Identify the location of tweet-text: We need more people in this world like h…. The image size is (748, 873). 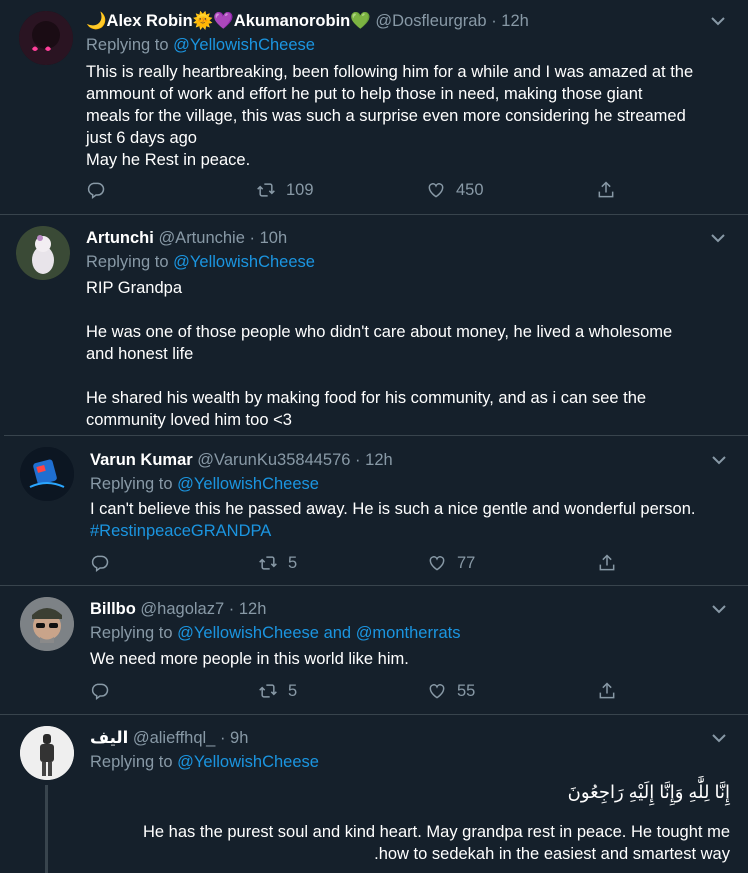
(249, 659).